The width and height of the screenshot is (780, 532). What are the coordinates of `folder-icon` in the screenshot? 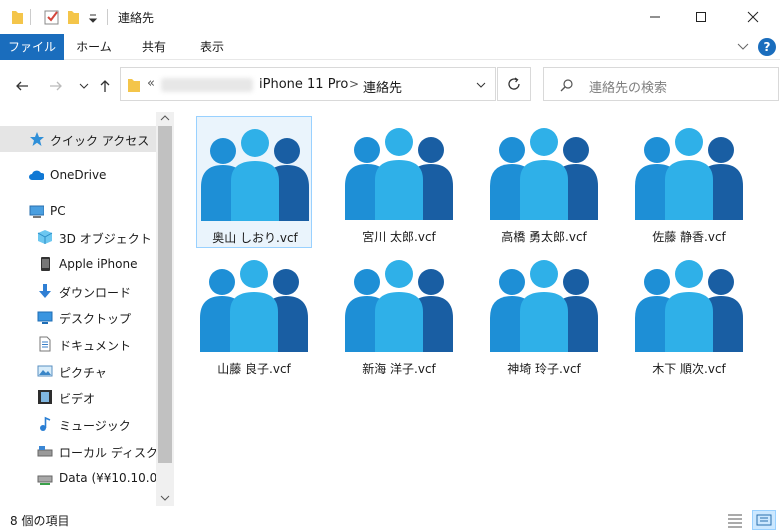 It's located at (134, 85).